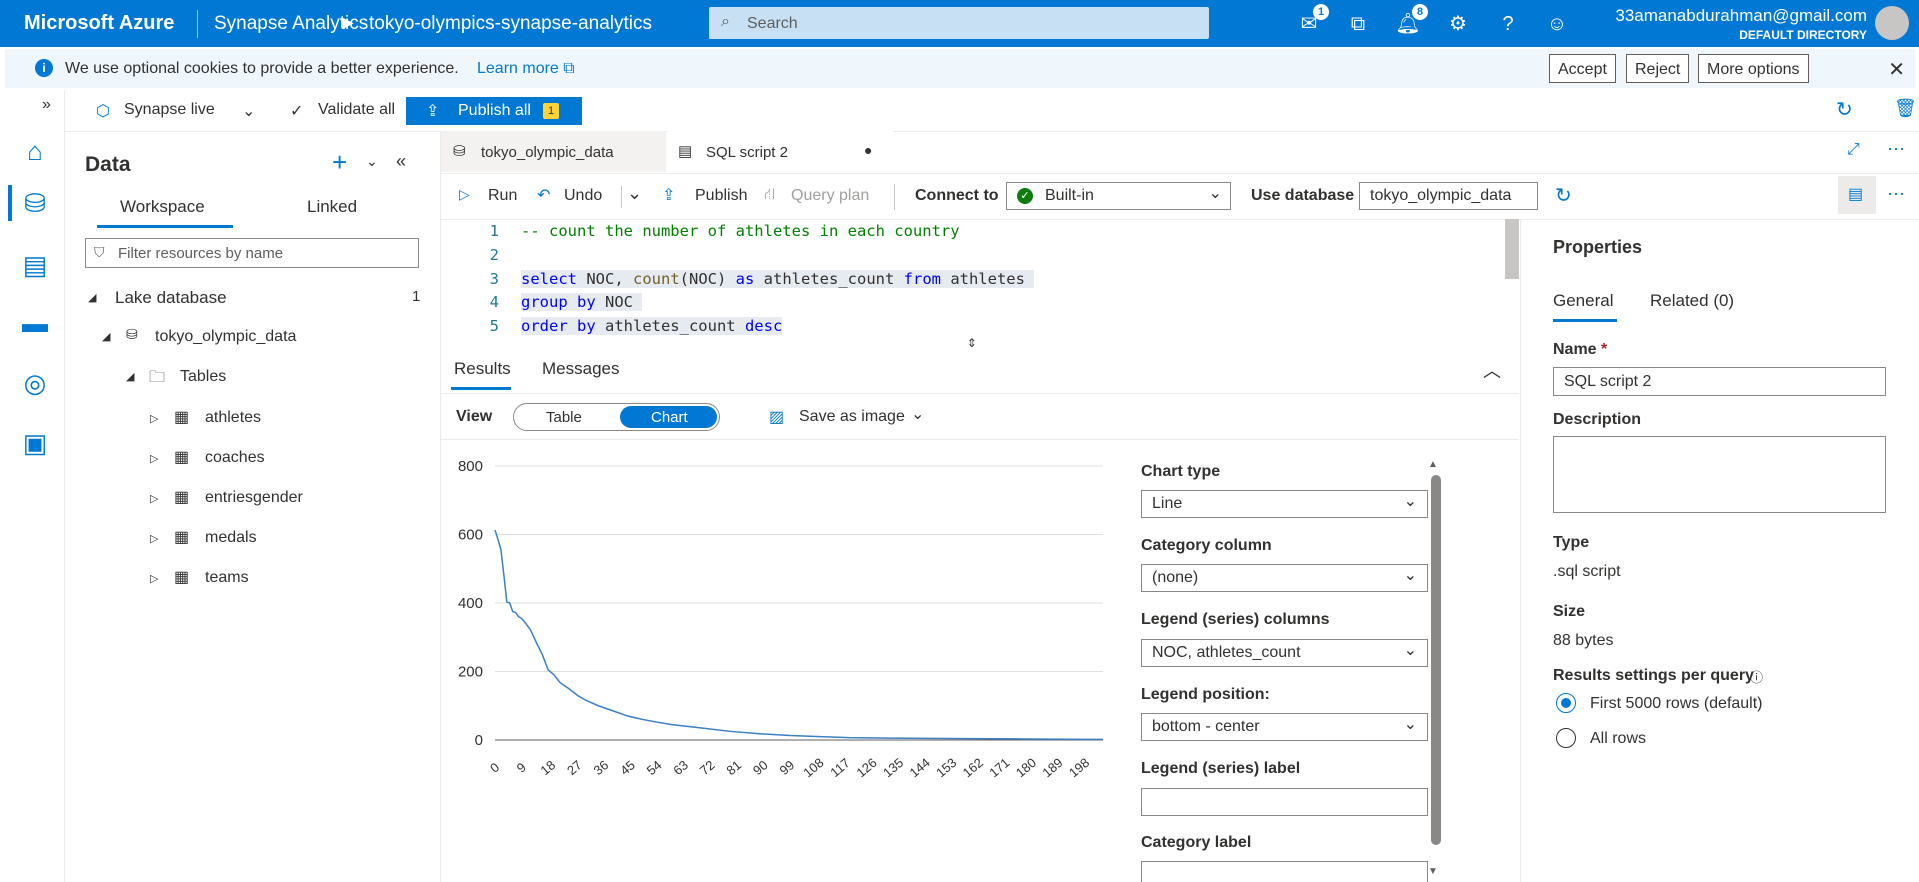  Describe the element at coordinates (1358, 24) in the screenshot. I see `directory-switch-icon: ⧉` at that location.